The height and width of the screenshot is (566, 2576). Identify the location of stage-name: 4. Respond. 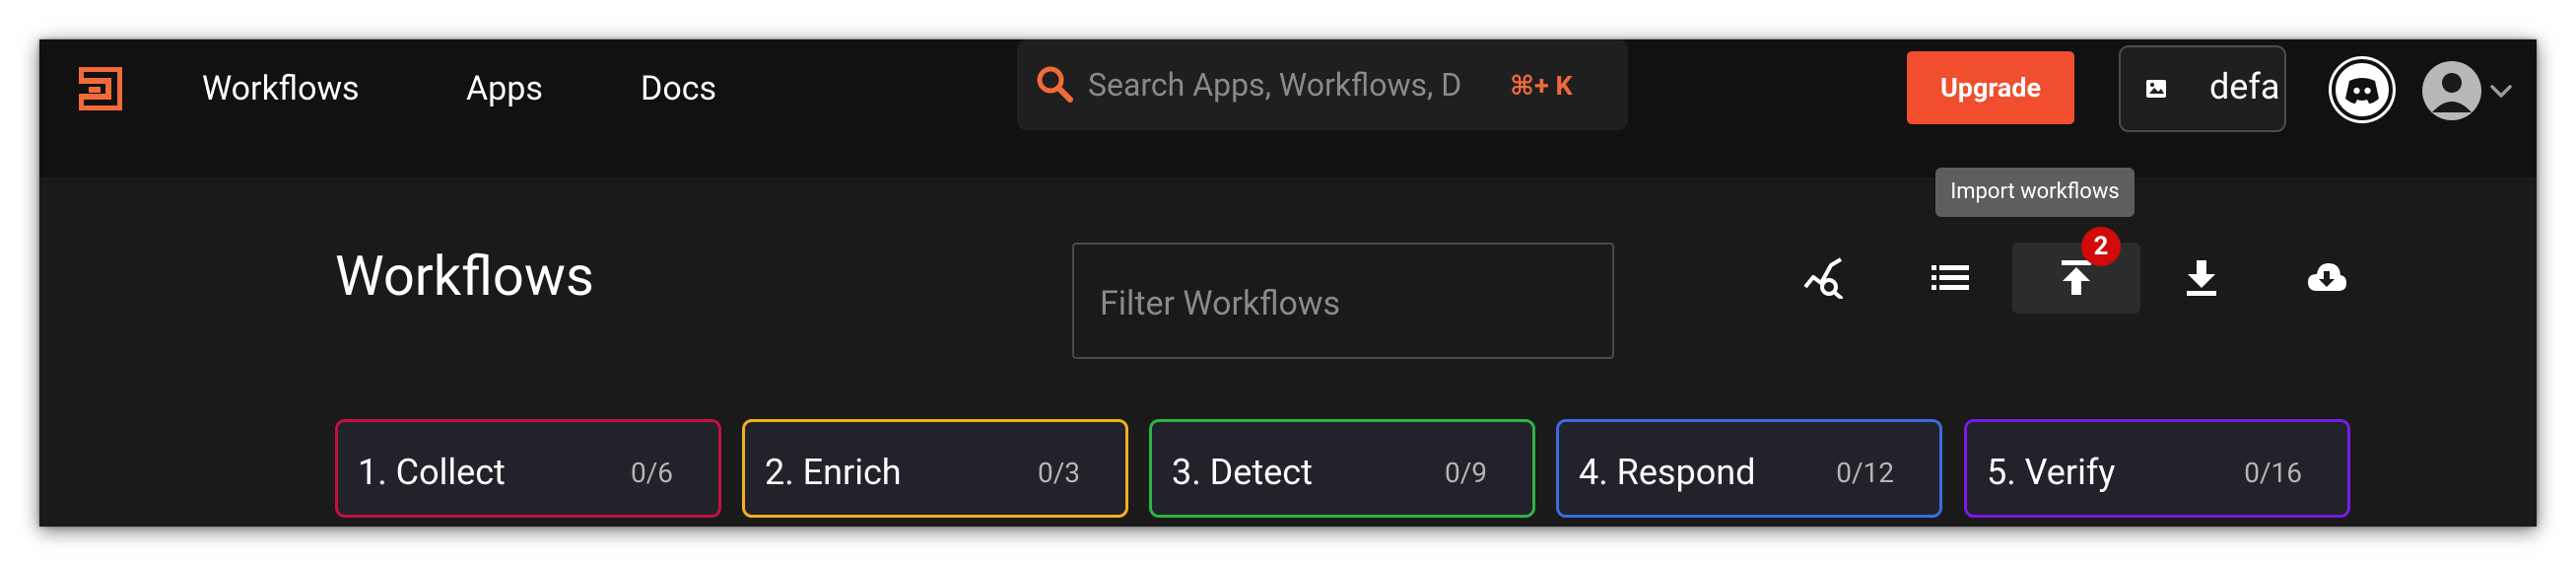
(1667, 473).